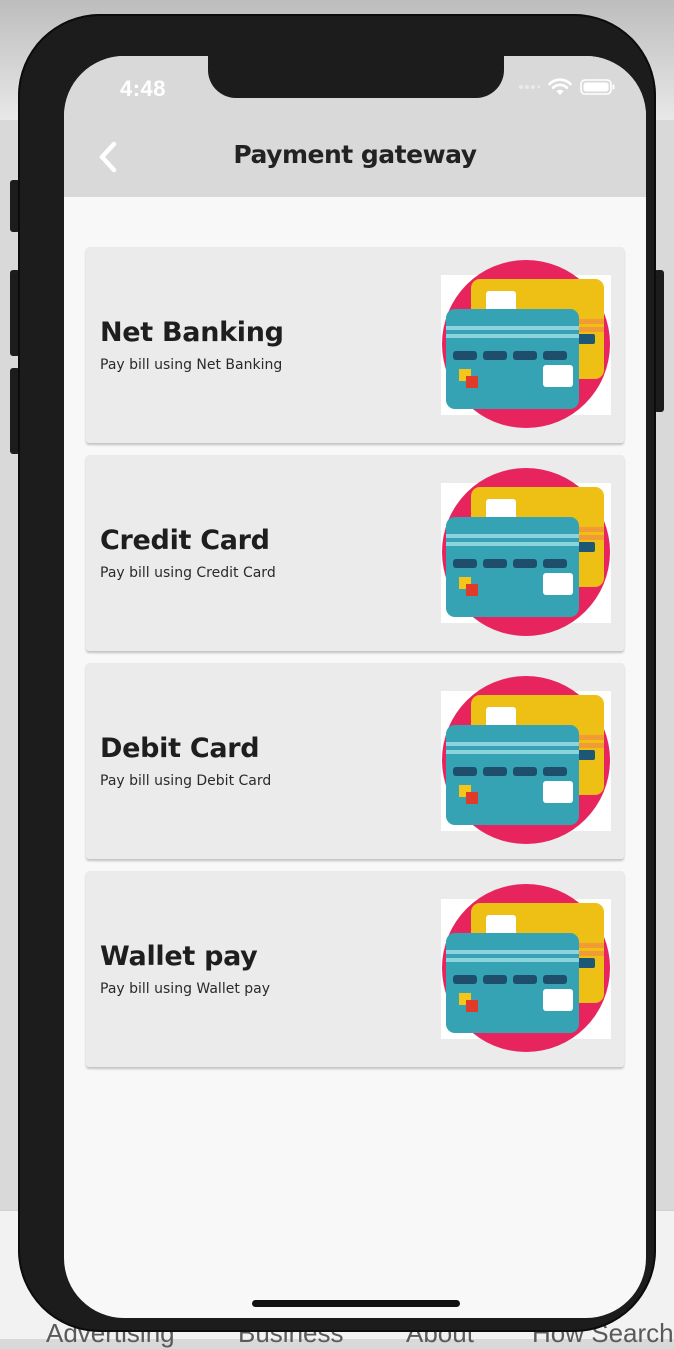 The width and height of the screenshot is (674, 1349). What do you see at coordinates (191, 365) in the screenshot?
I see `option-subtitle: Pay bill using Net Banking` at bounding box center [191, 365].